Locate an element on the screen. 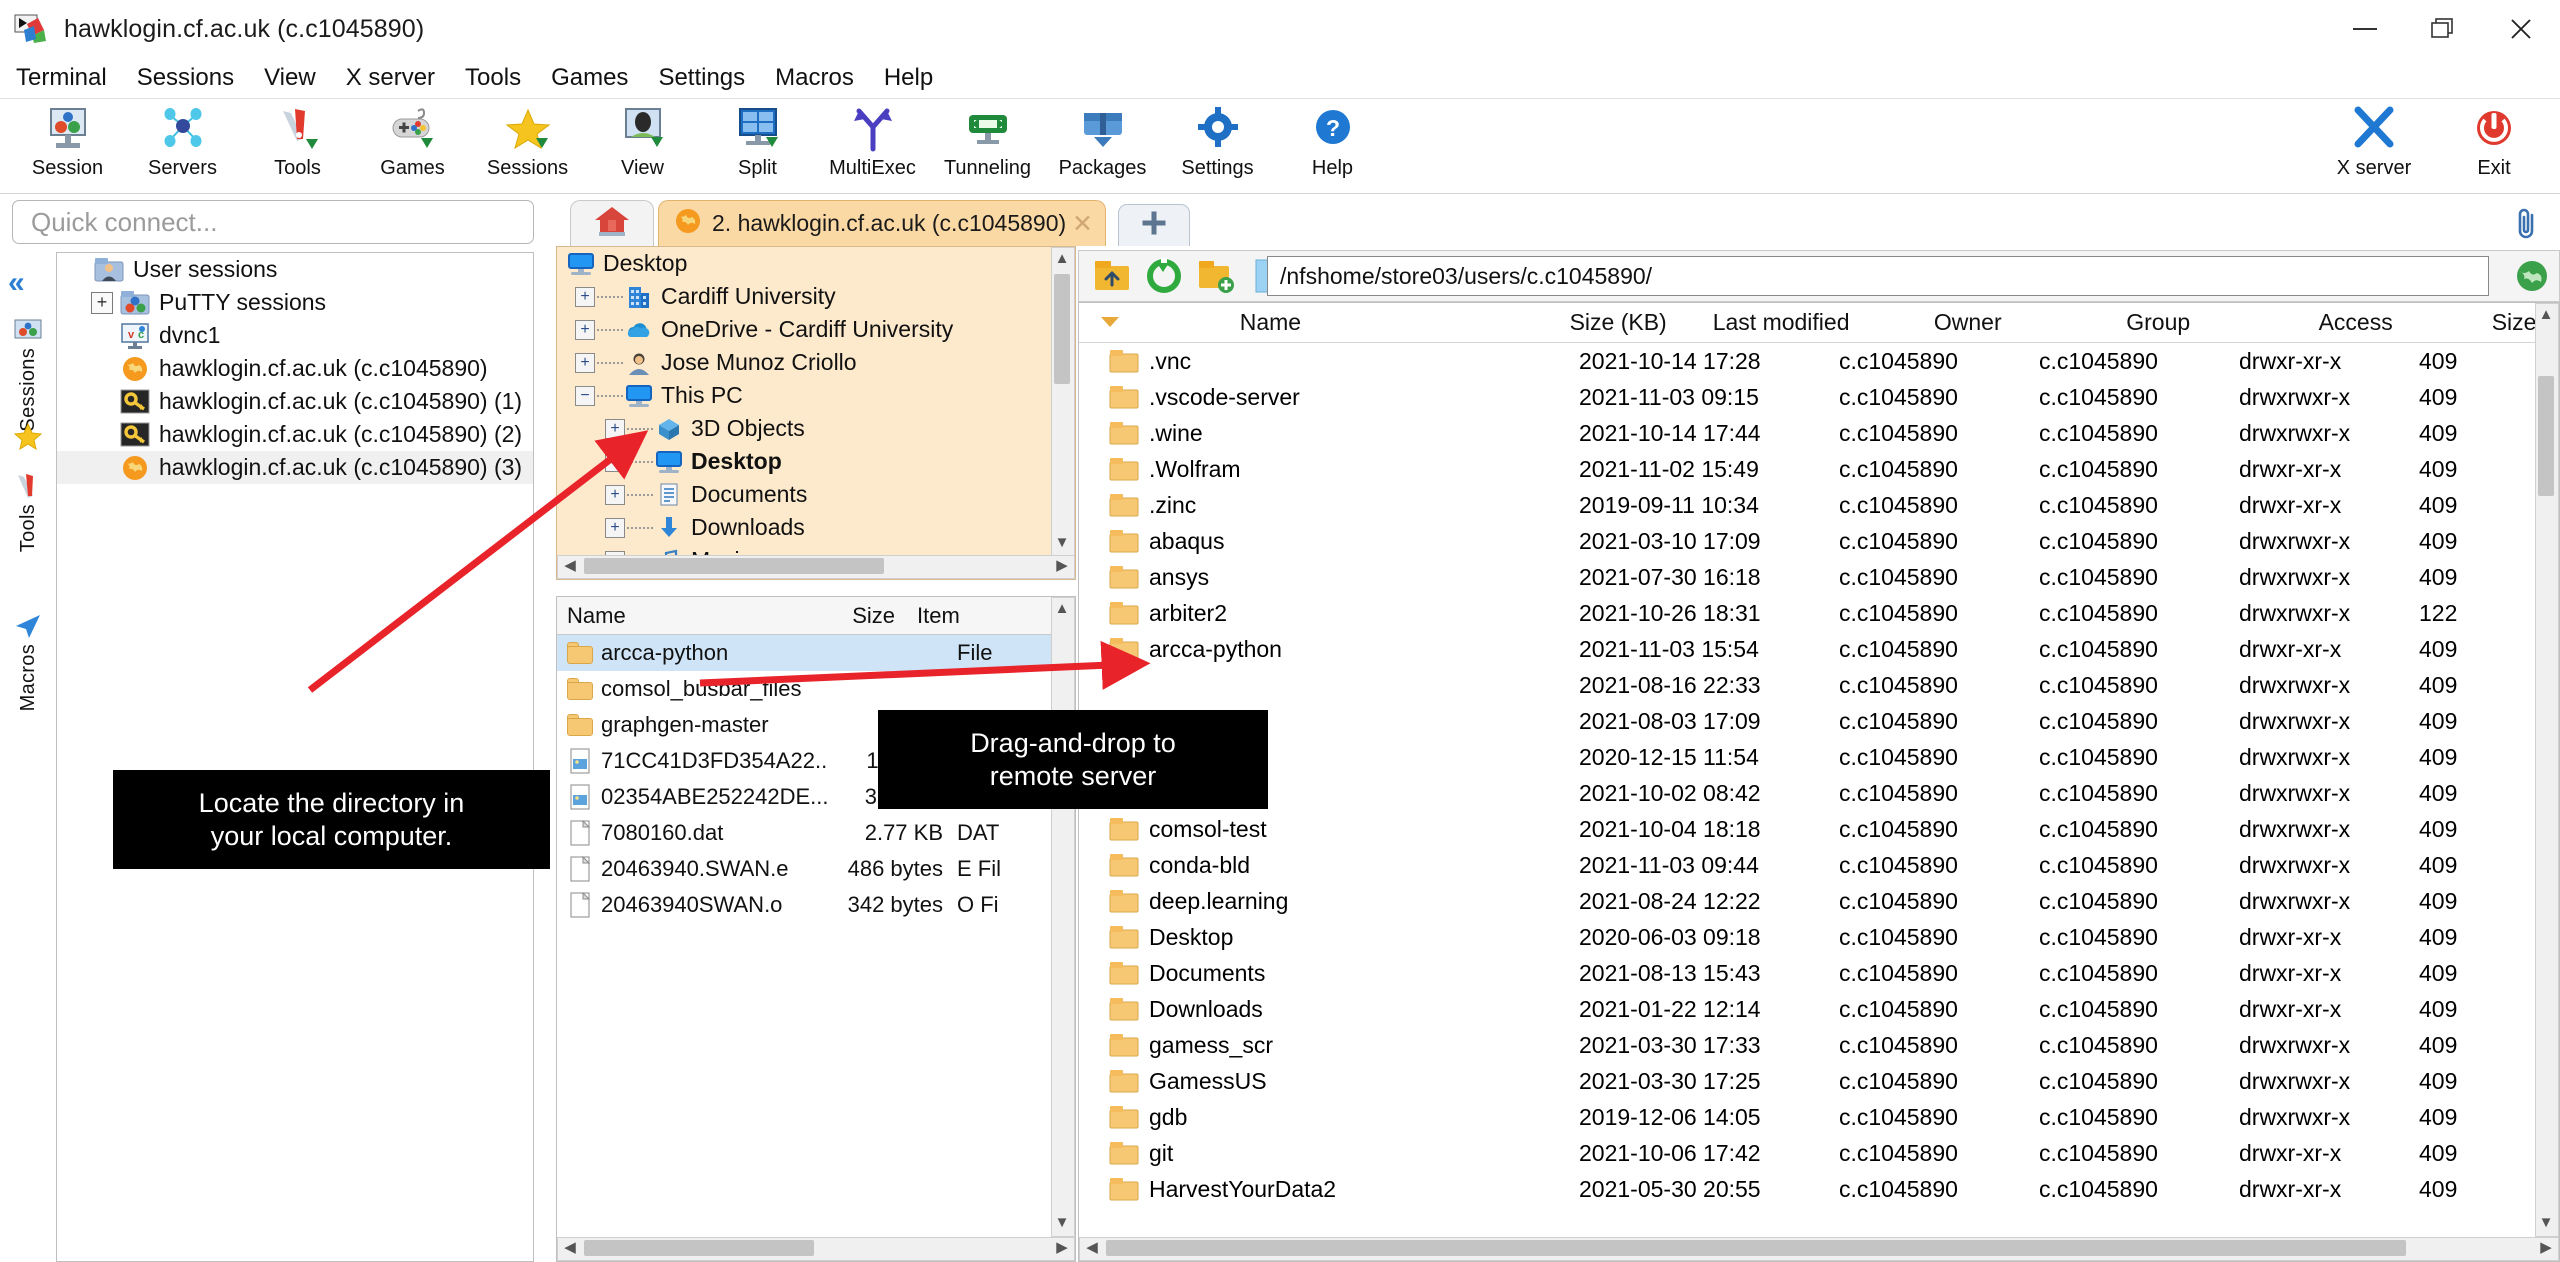 This screenshot has height=1262, width=2560. menu-settings: Settings is located at coordinates (701, 78).